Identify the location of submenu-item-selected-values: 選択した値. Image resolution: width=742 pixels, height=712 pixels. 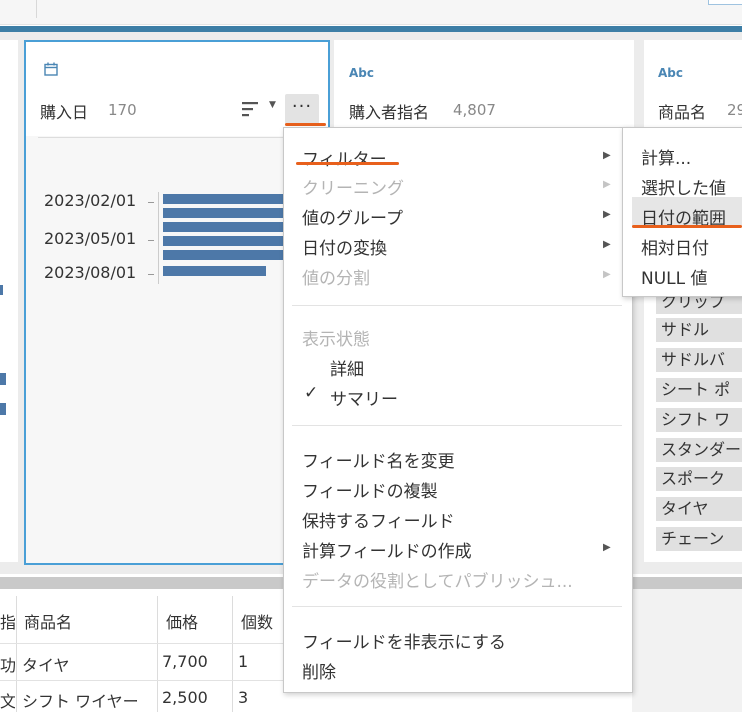
(683, 186).